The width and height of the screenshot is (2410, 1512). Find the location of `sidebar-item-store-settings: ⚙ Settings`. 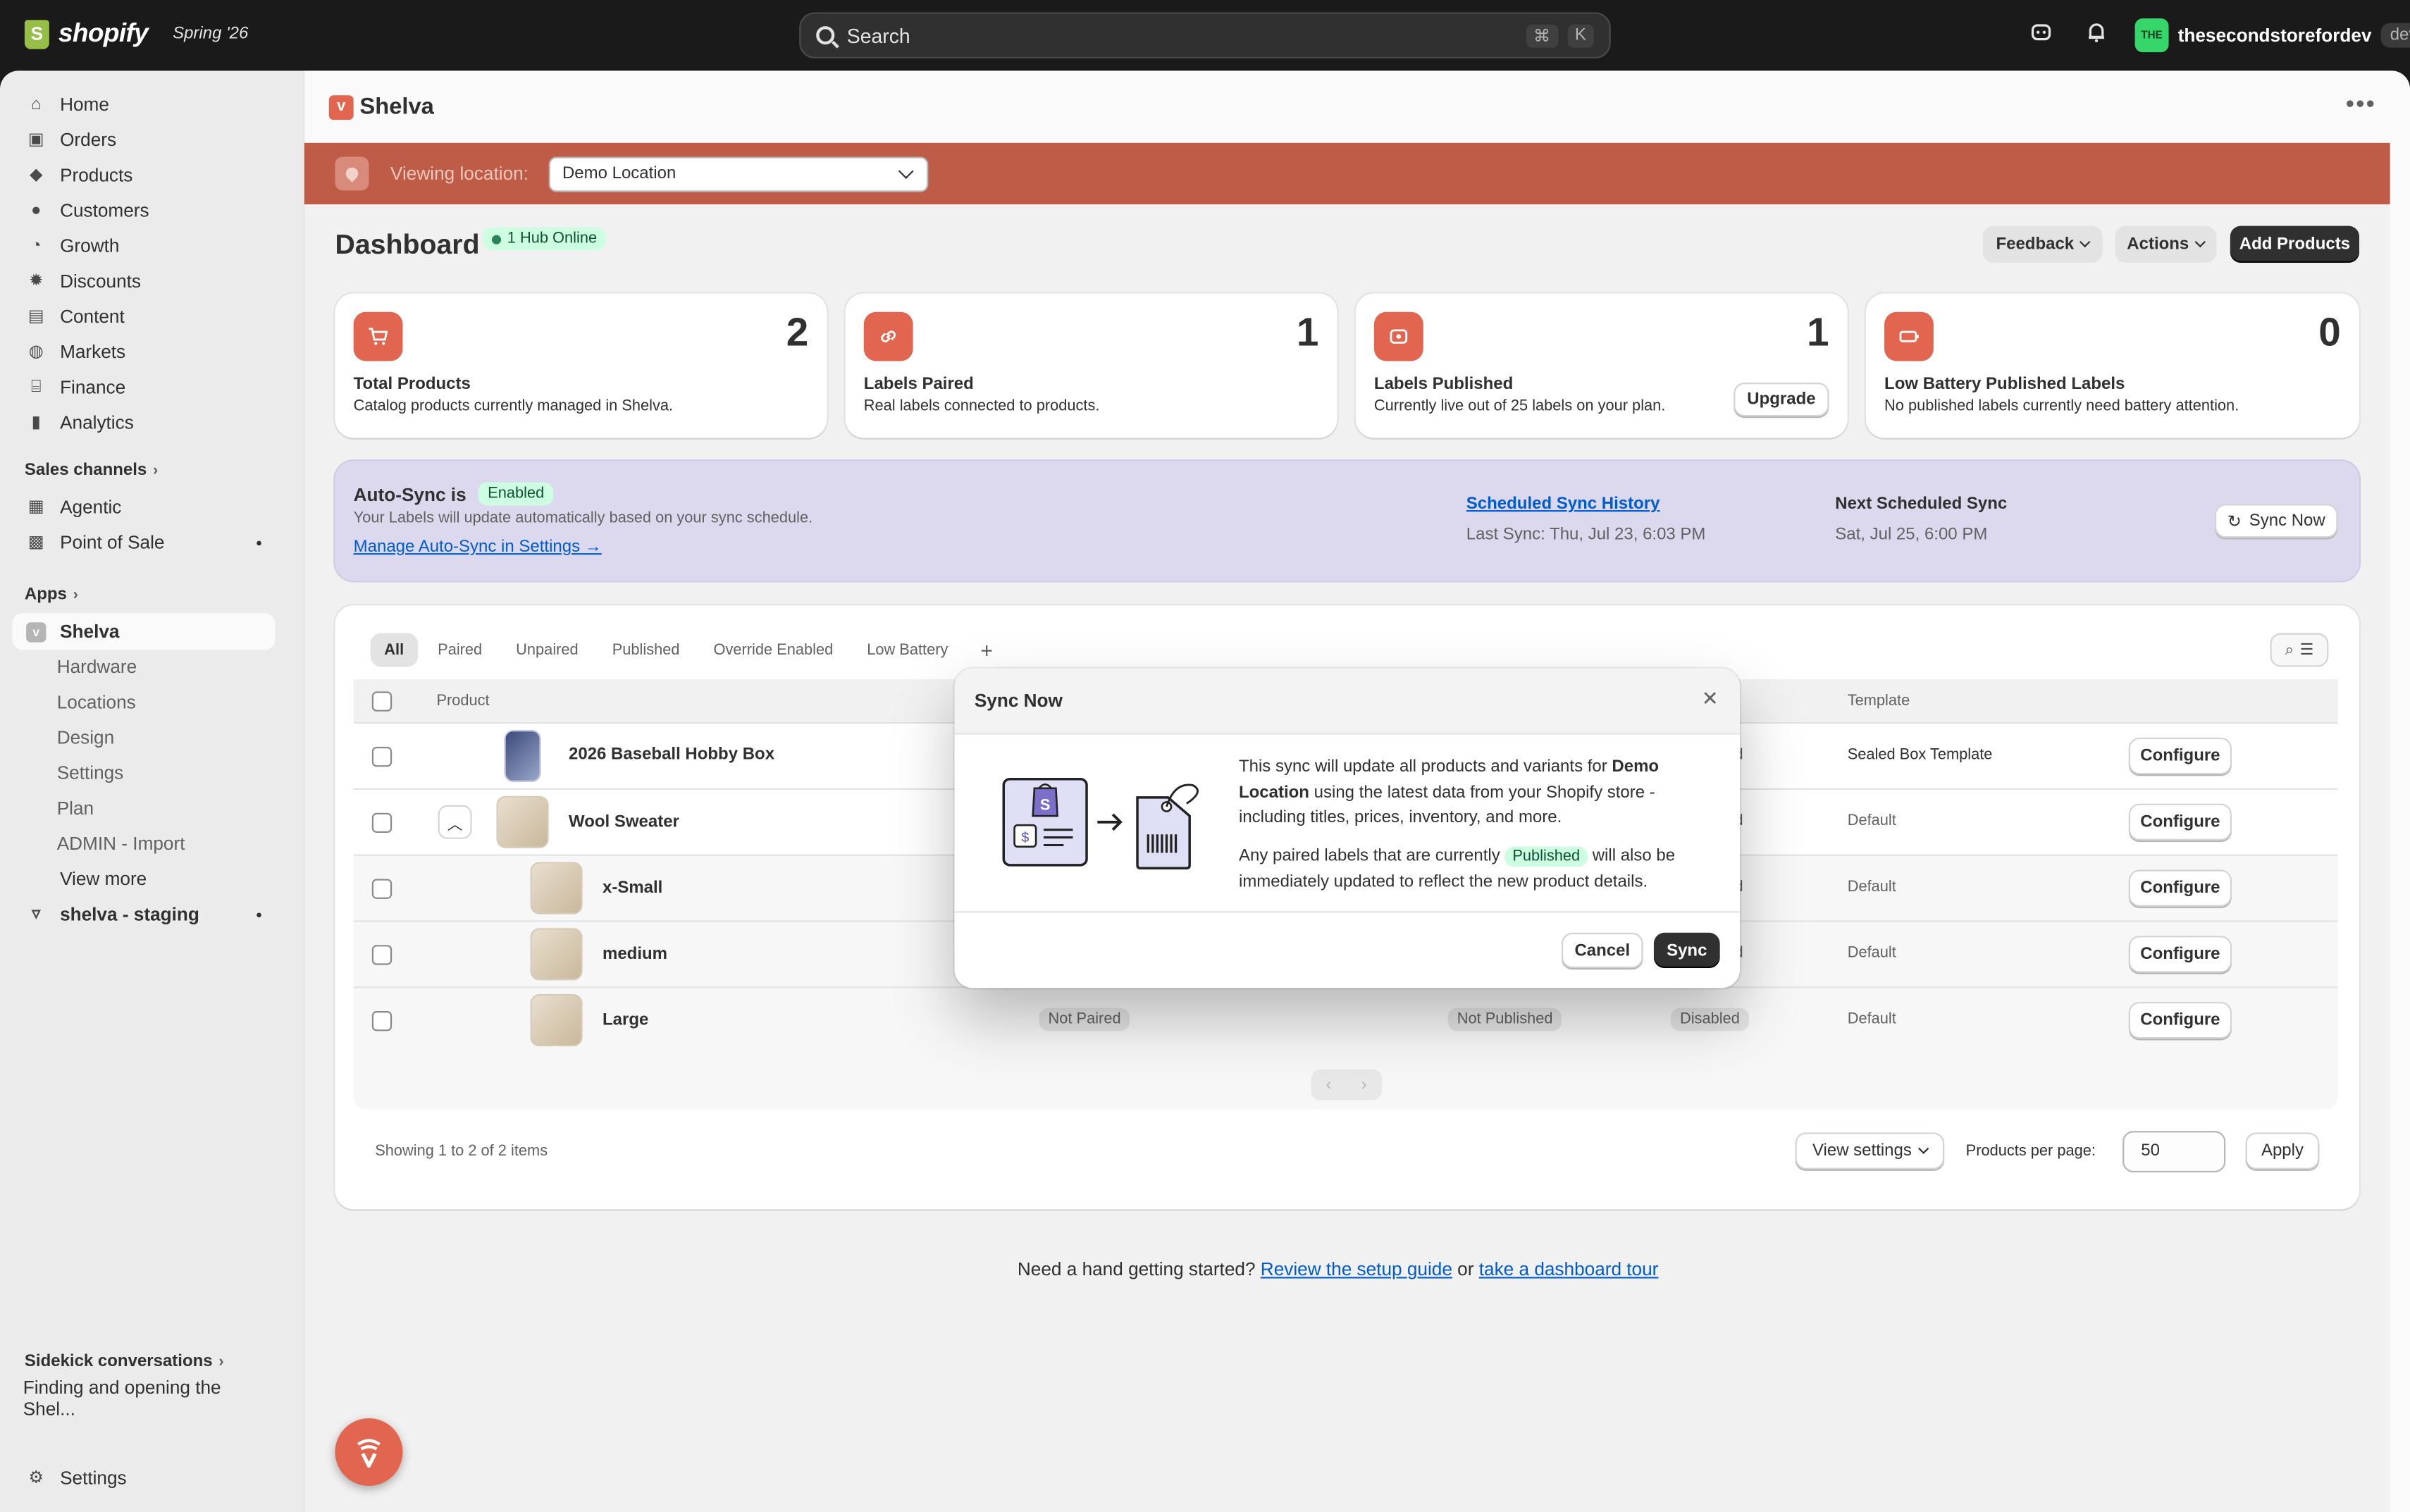

sidebar-item-store-settings: ⚙ Settings is located at coordinates (143, 1478).